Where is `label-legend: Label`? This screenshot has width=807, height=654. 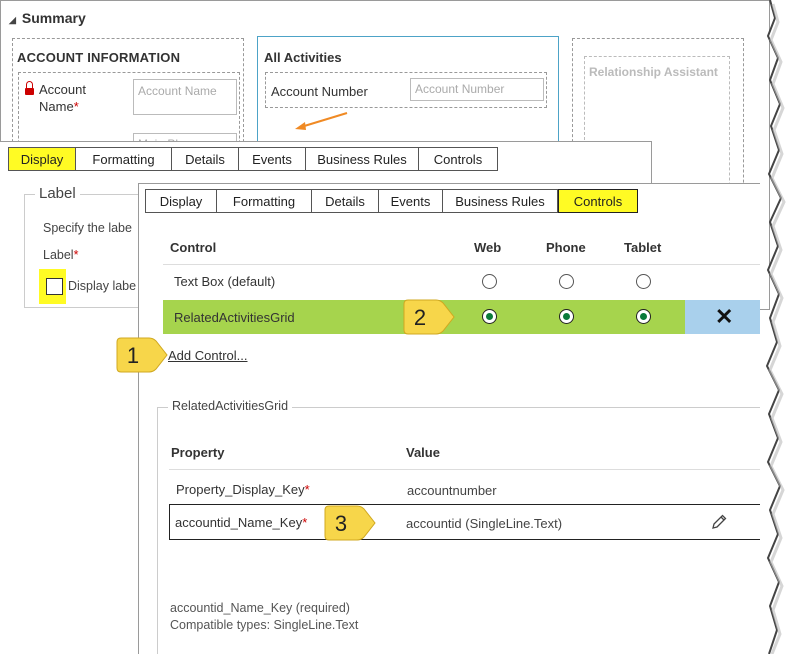
label-legend: Label is located at coordinates (57, 193).